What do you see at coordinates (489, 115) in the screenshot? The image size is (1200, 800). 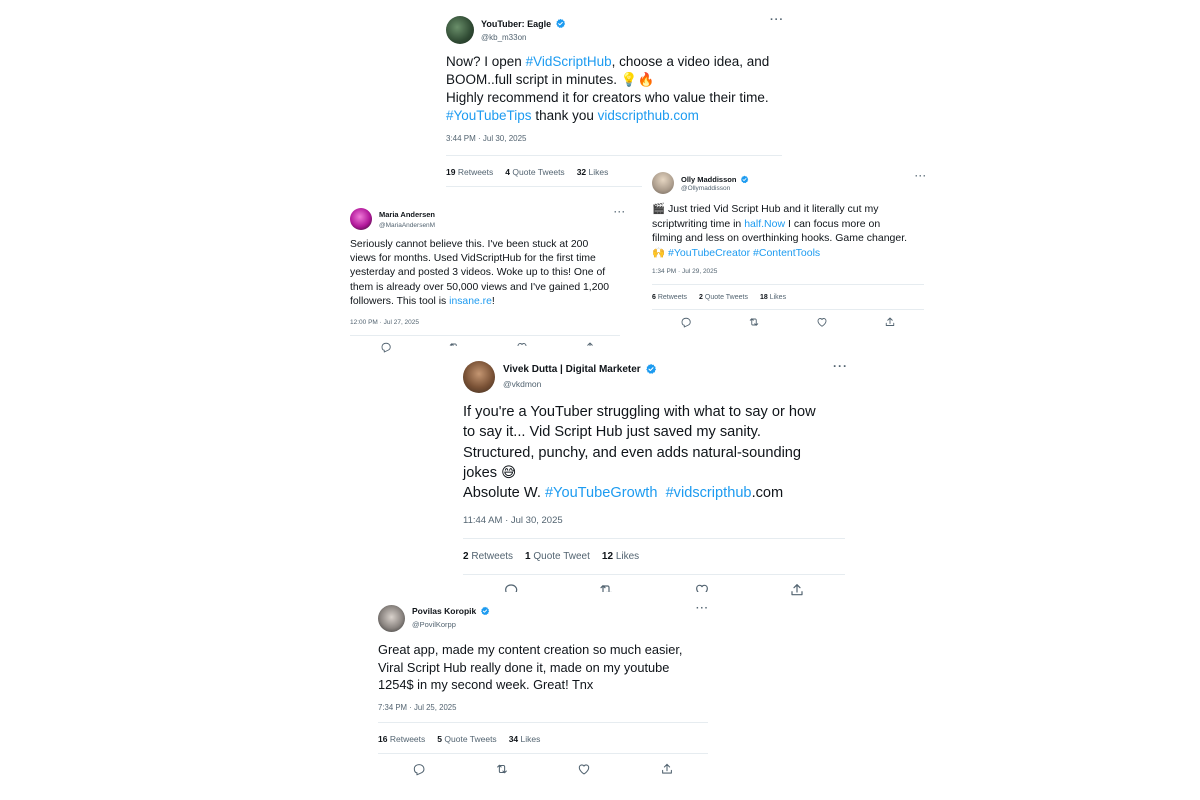 I see `hashtag-link: #YouTubeTips` at bounding box center [489, 115].